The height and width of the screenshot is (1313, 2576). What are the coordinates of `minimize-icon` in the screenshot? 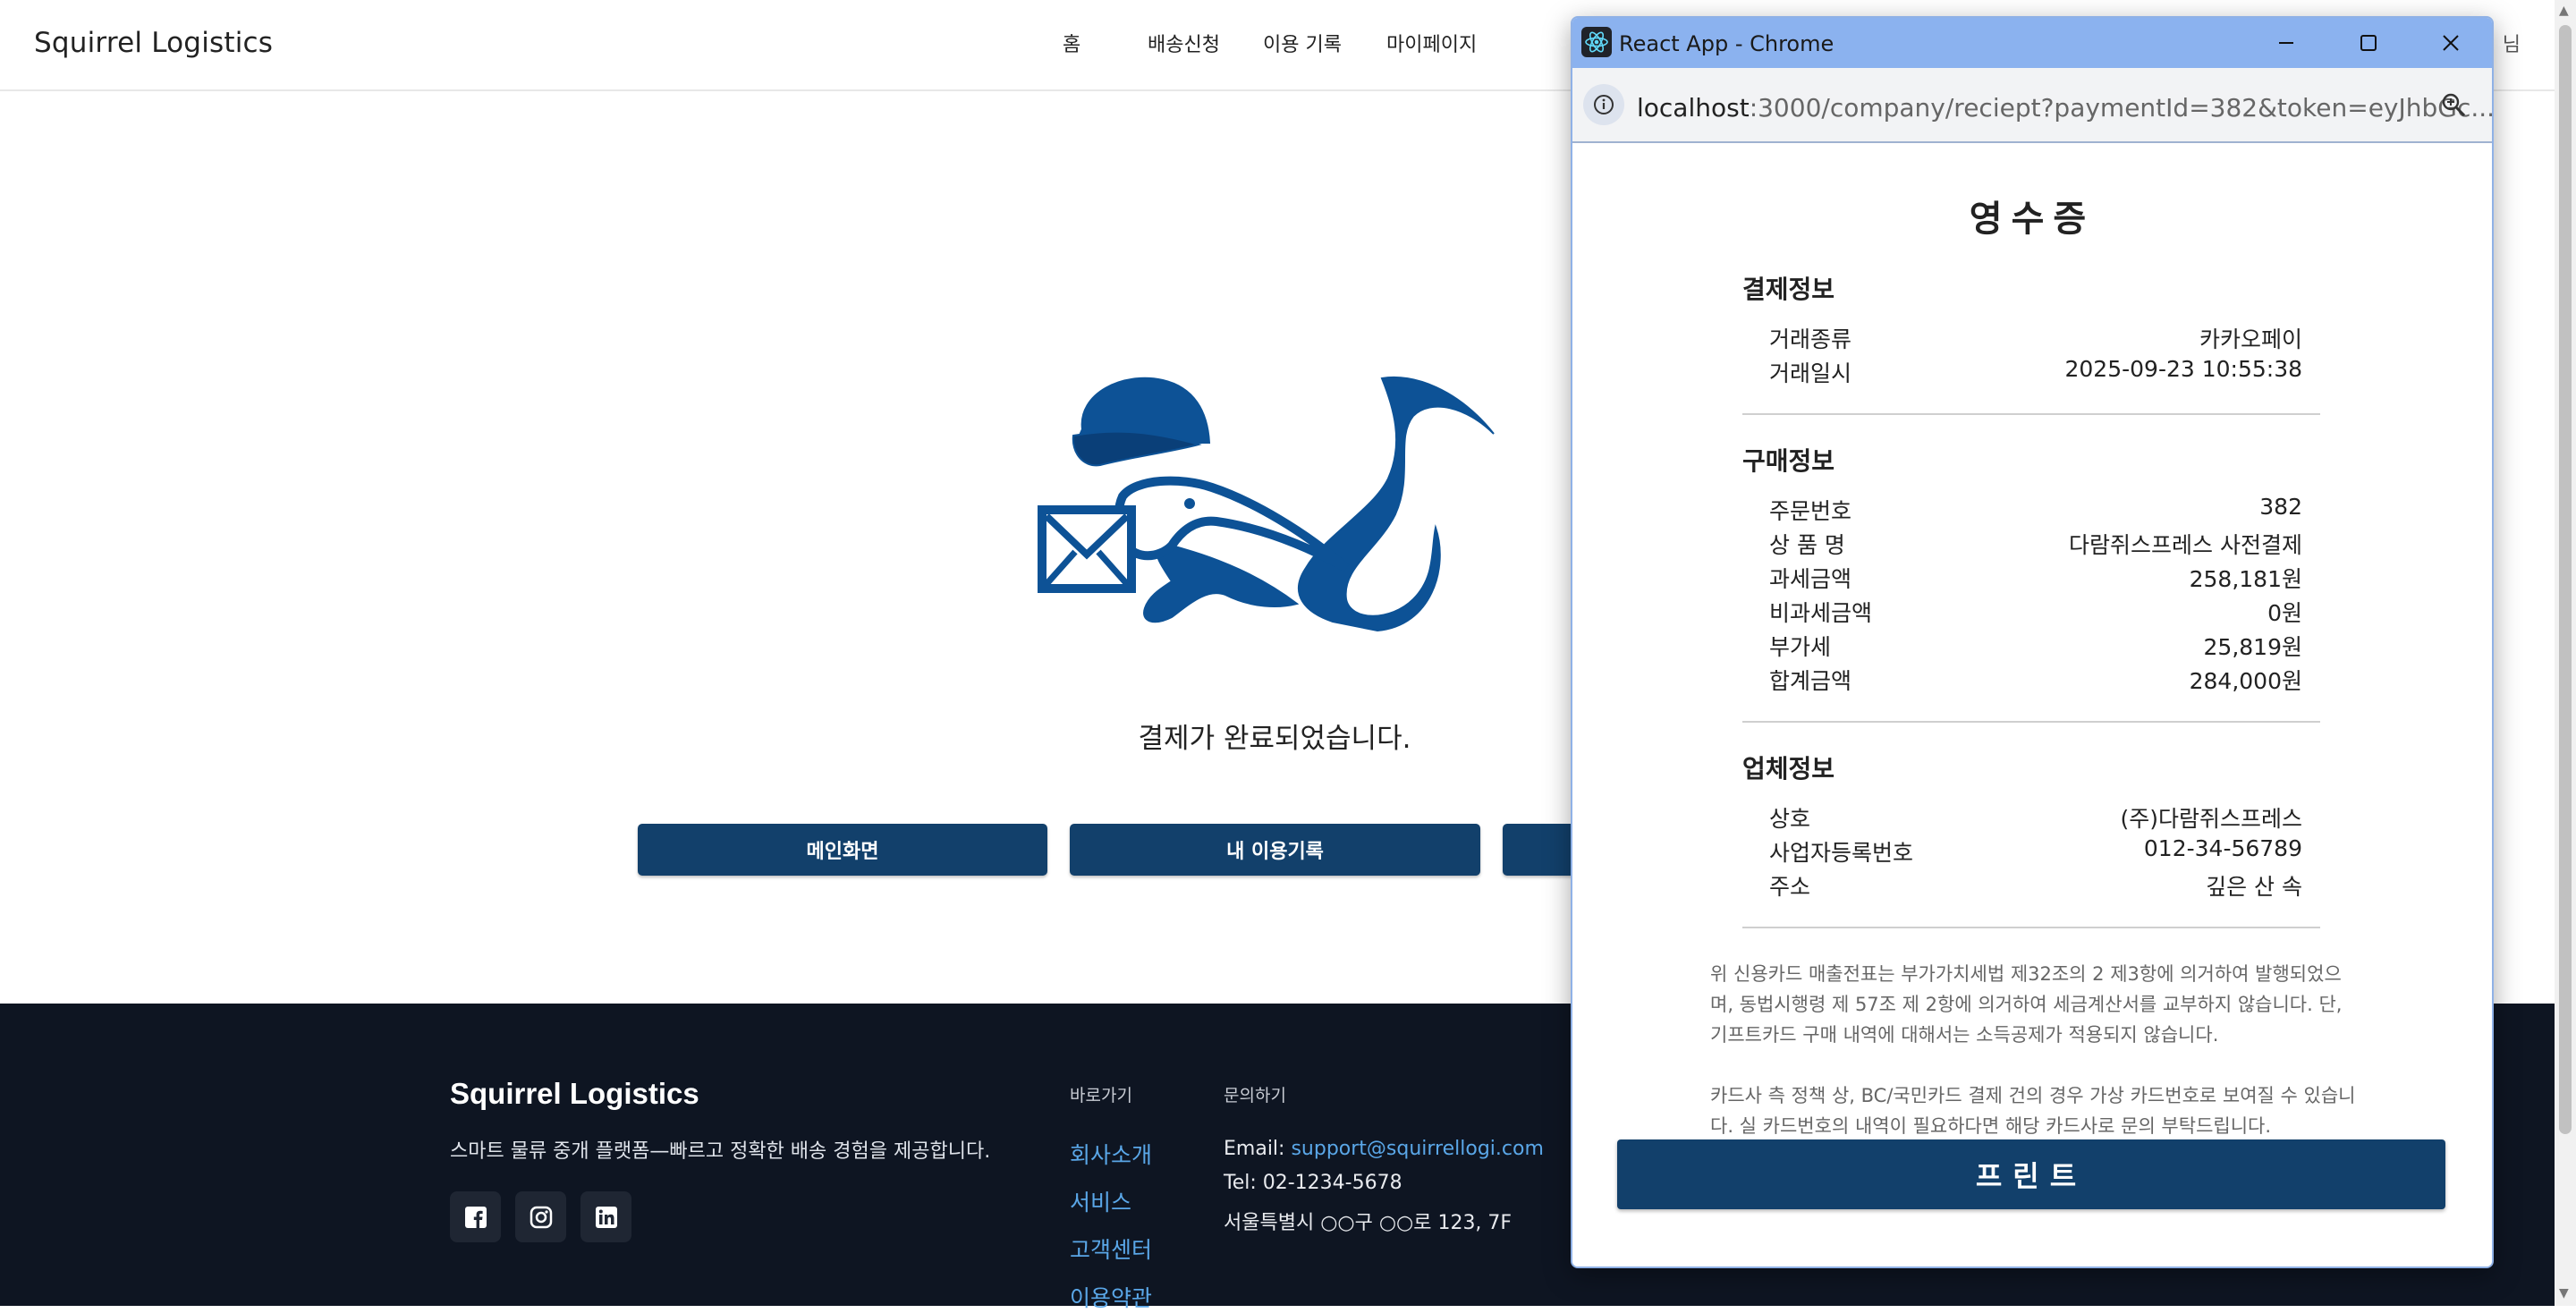 It's located at (2286, 43).